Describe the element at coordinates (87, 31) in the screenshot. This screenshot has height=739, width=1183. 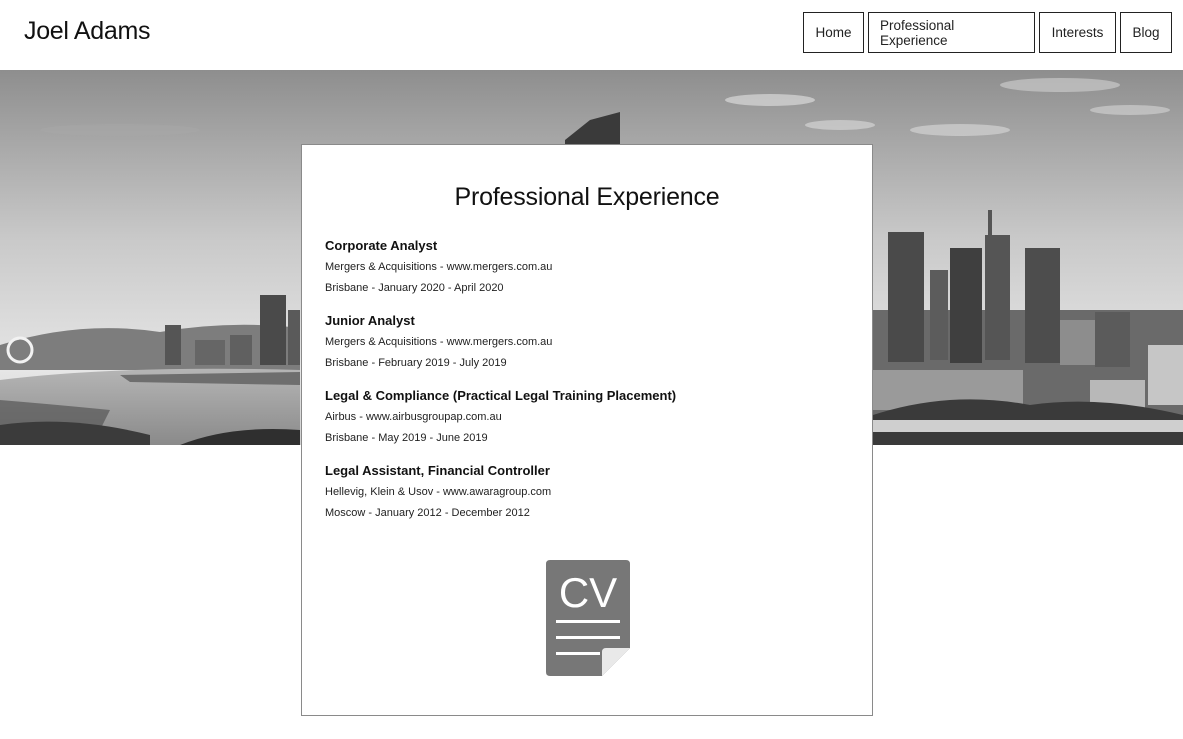
I see `site-title: Joel Adams` at that location.